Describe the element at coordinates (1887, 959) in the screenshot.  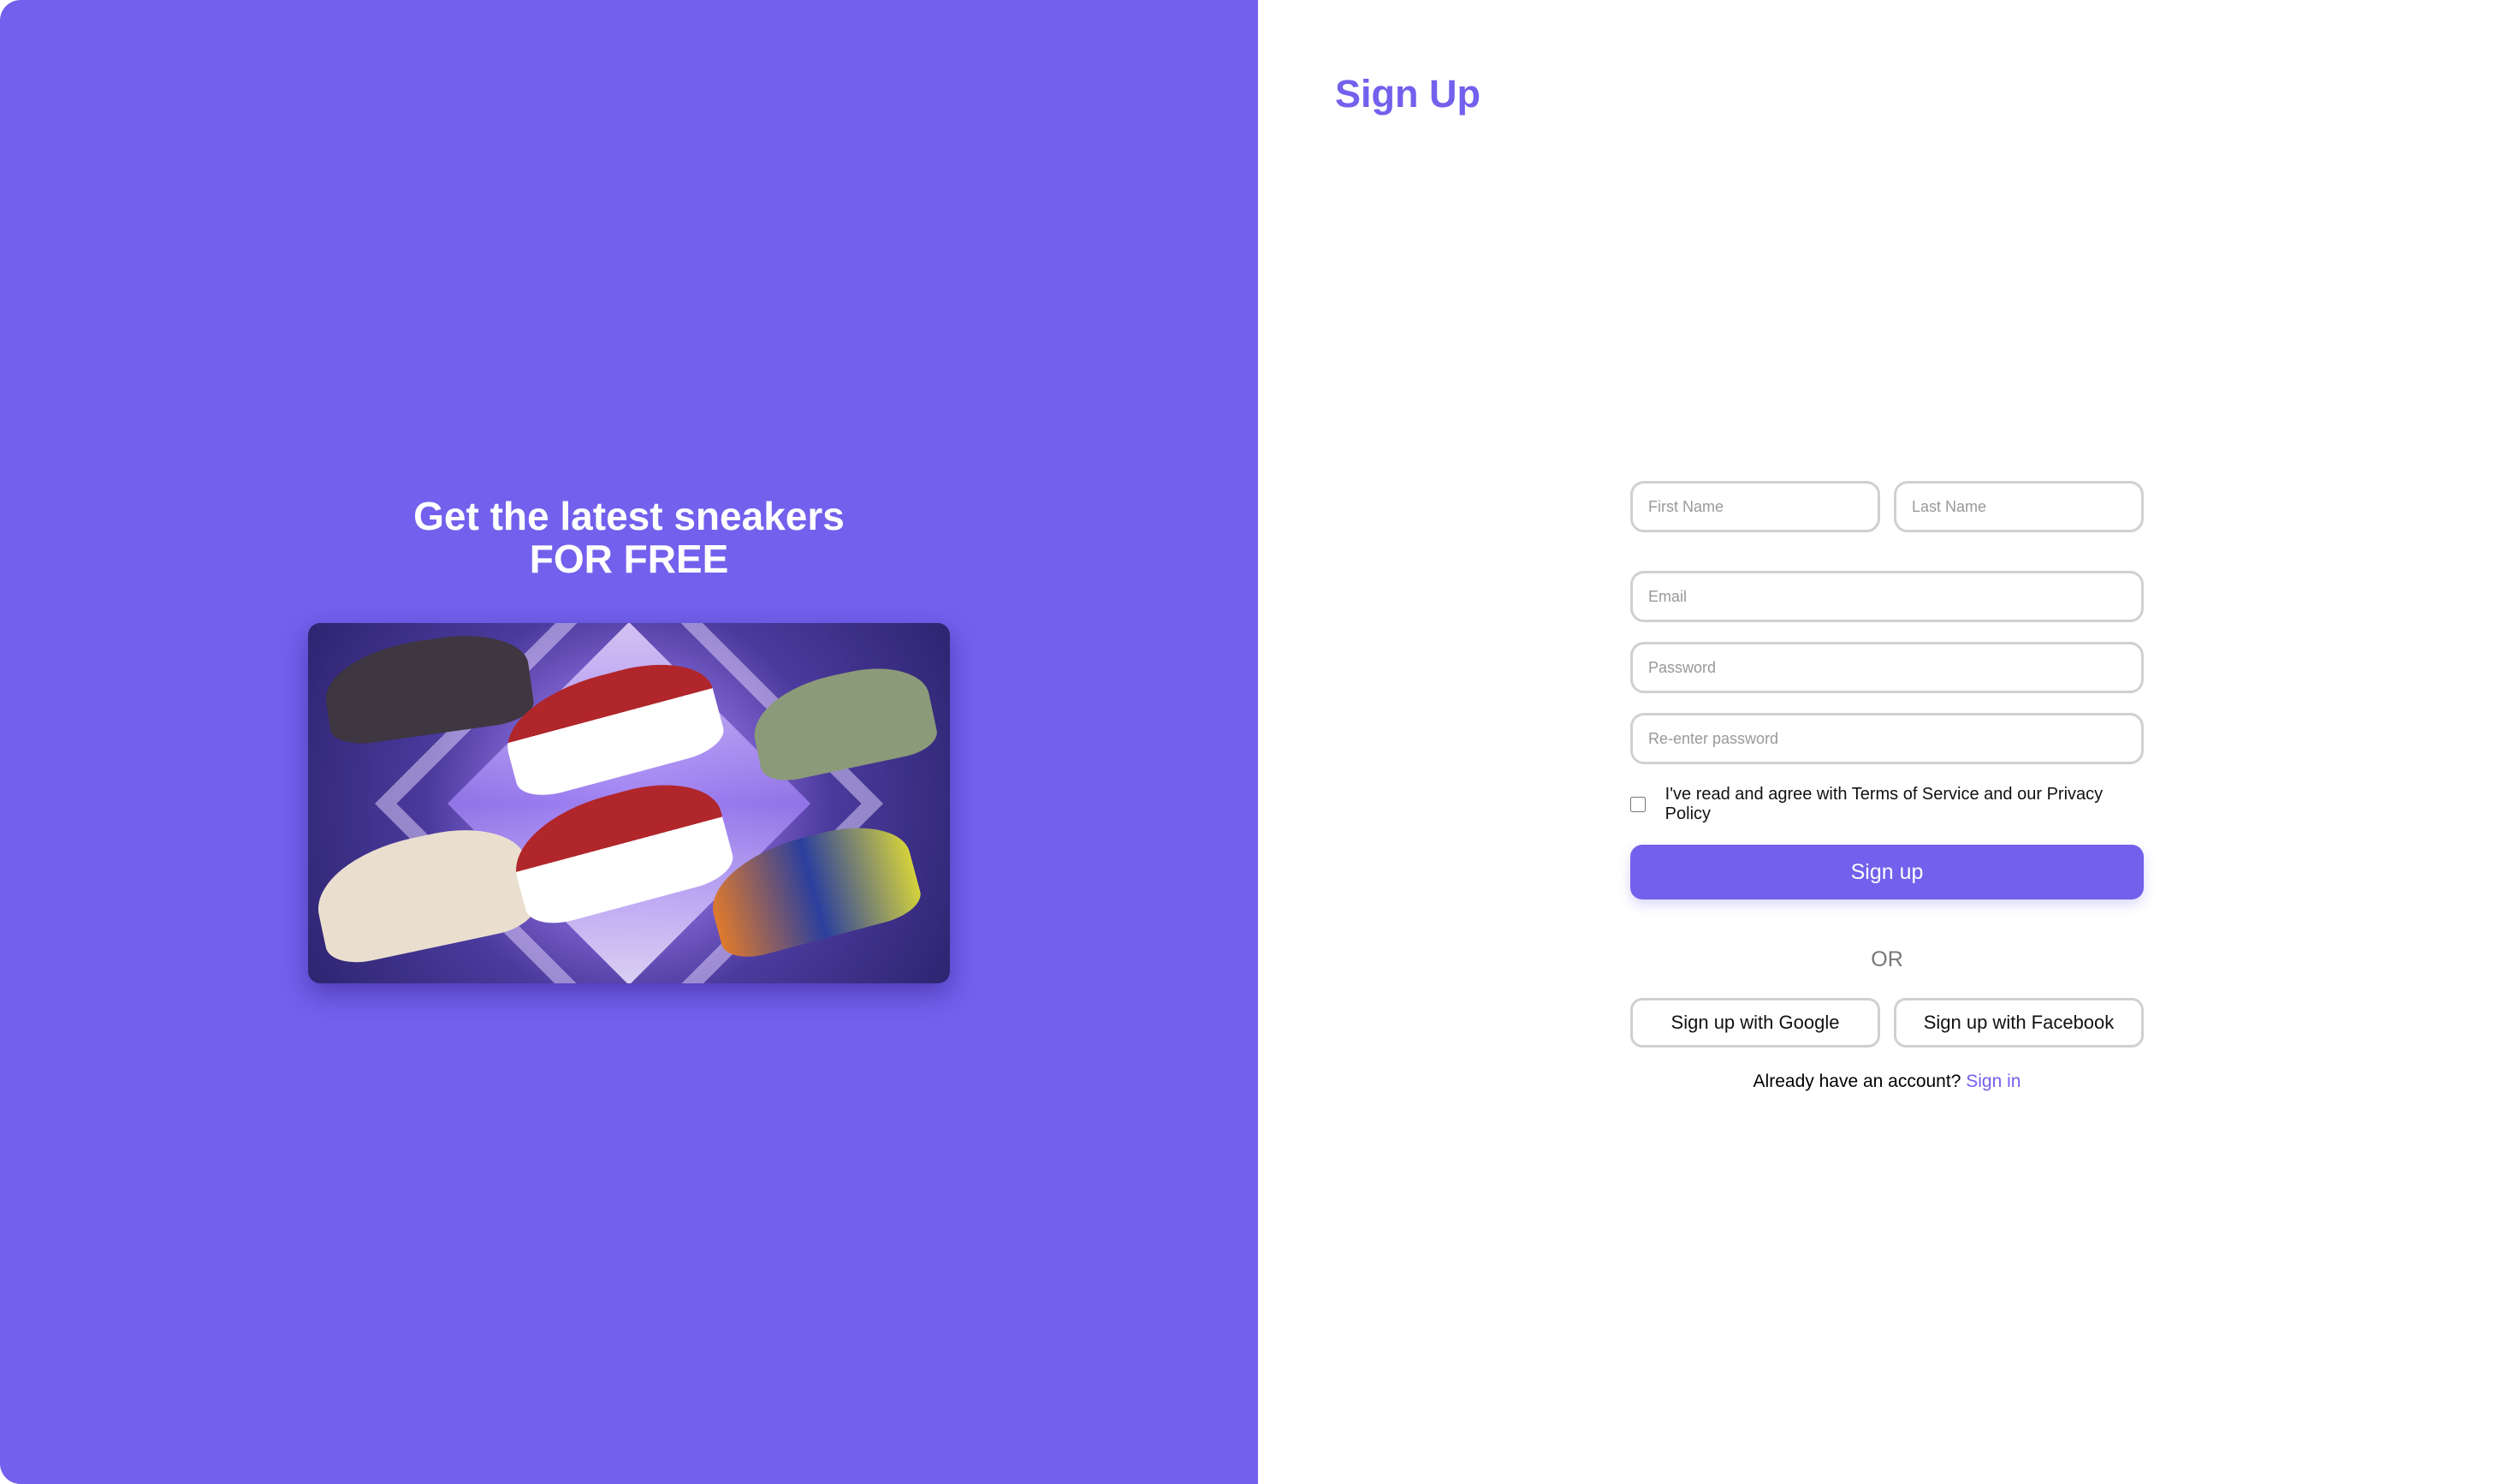
I see `or-divider: OR` at that location.